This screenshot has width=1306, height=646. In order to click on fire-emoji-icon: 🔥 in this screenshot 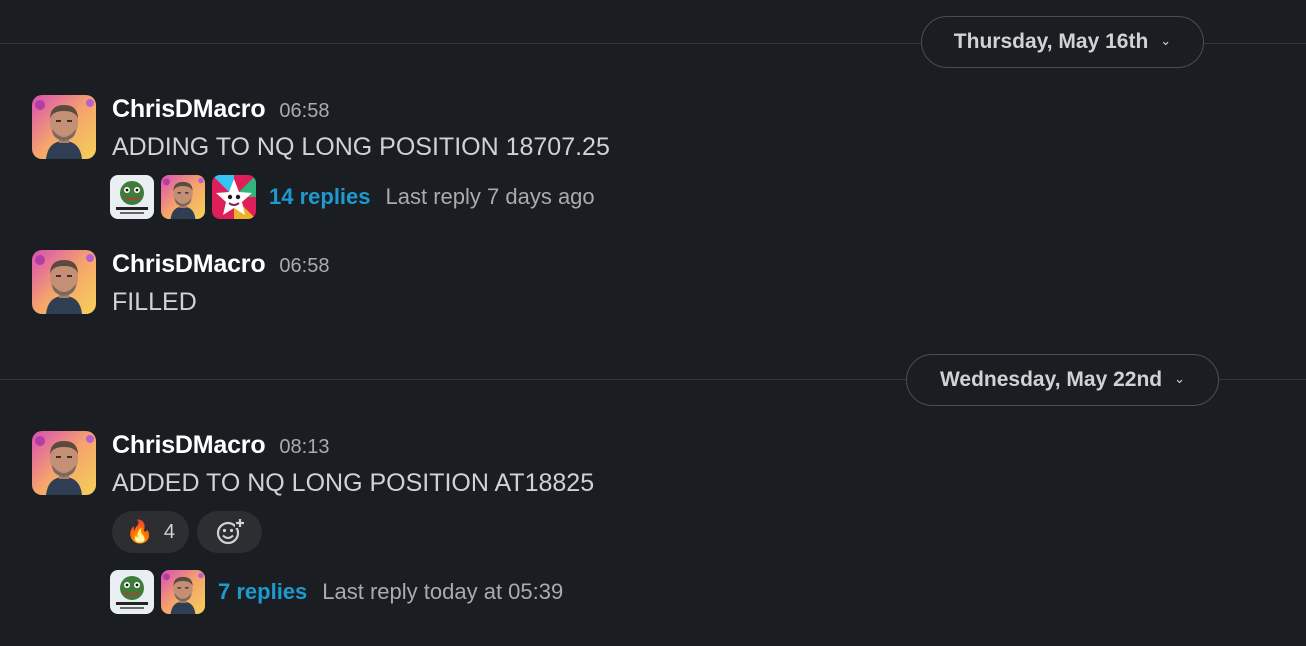, I will do `click(140, 531)`.